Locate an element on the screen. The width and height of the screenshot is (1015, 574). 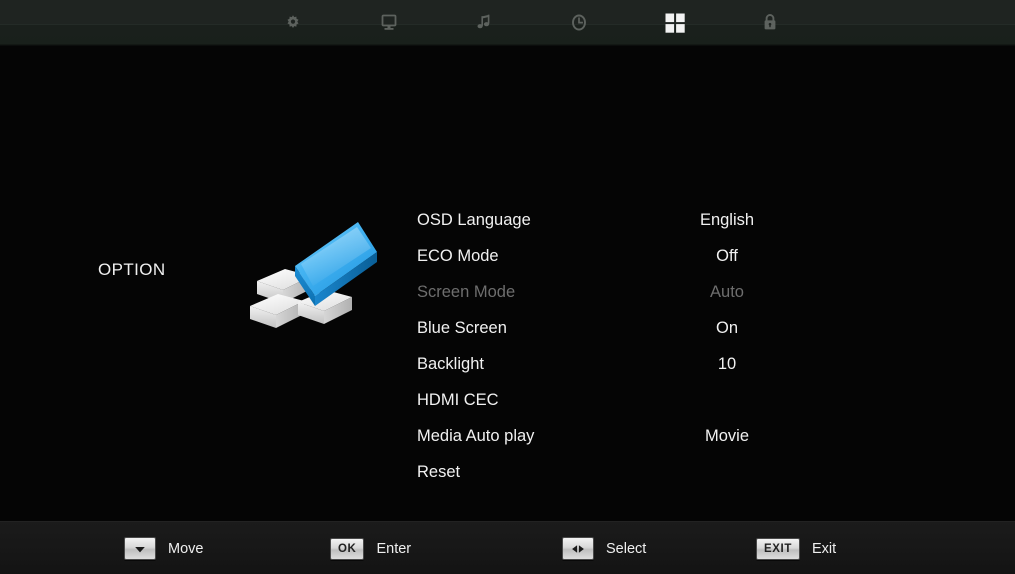
picture-settings-tab is located at coordinates (293, 23).